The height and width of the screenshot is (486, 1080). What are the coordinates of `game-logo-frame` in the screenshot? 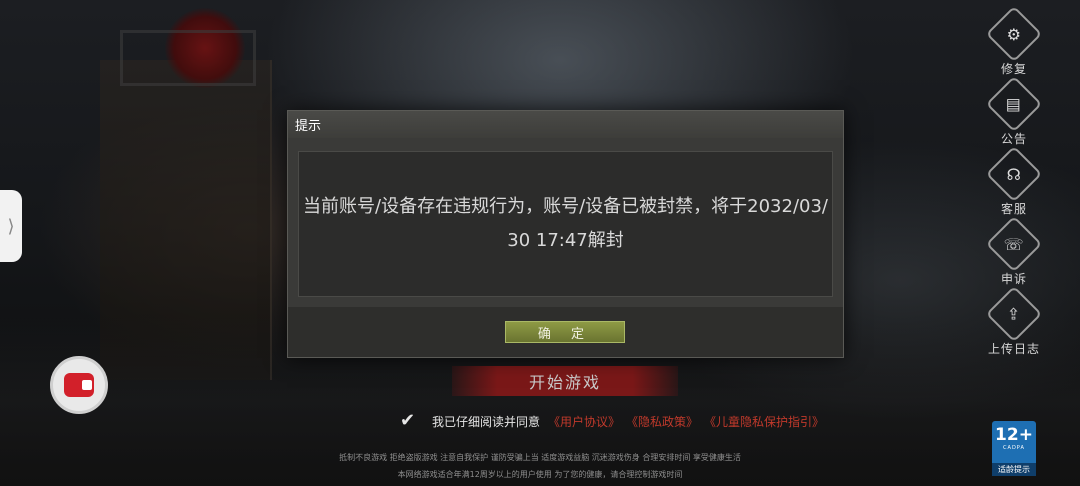 It's located at (188, 58).